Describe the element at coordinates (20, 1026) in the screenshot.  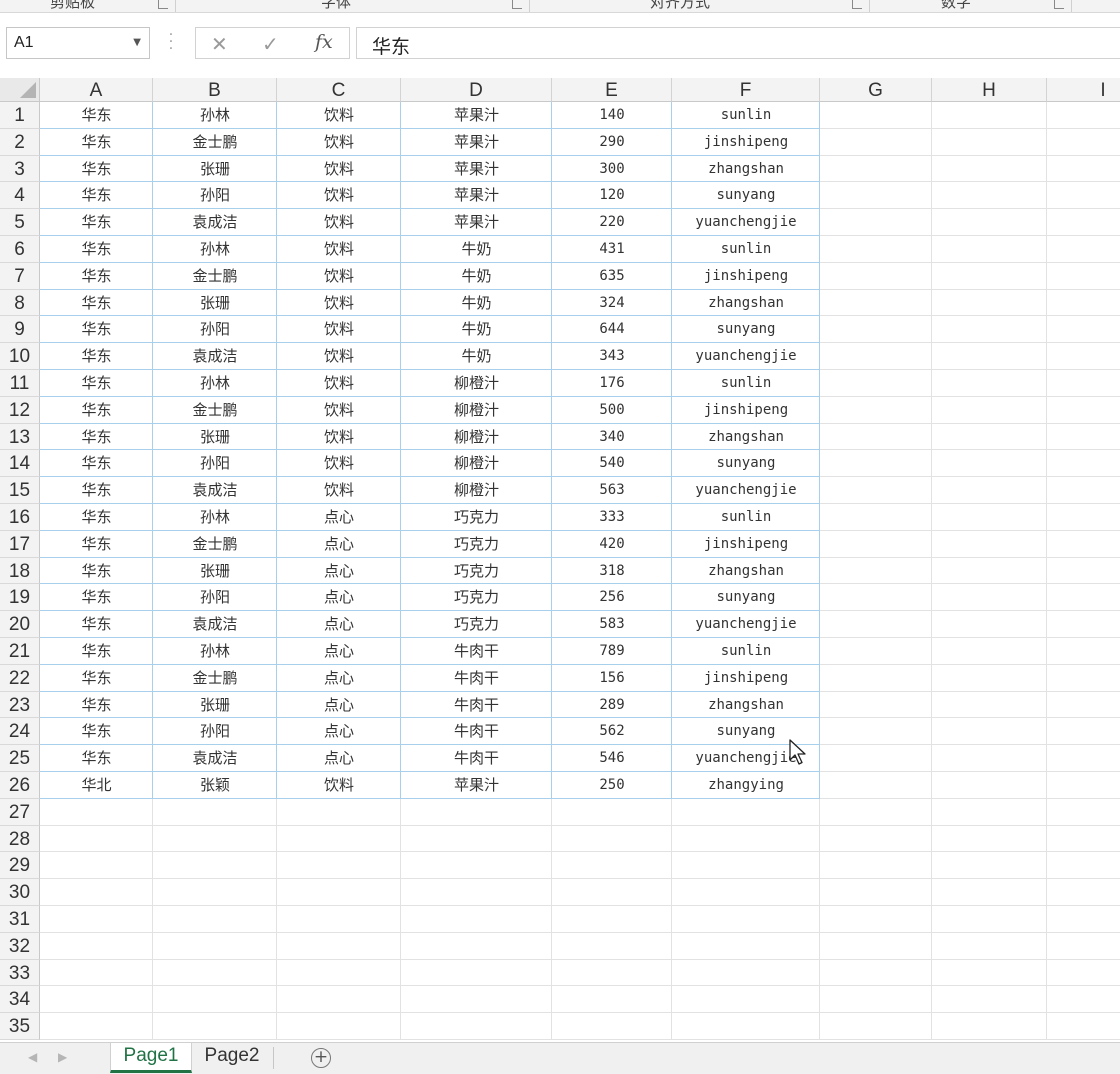
I see `row-header: 35` at that location.